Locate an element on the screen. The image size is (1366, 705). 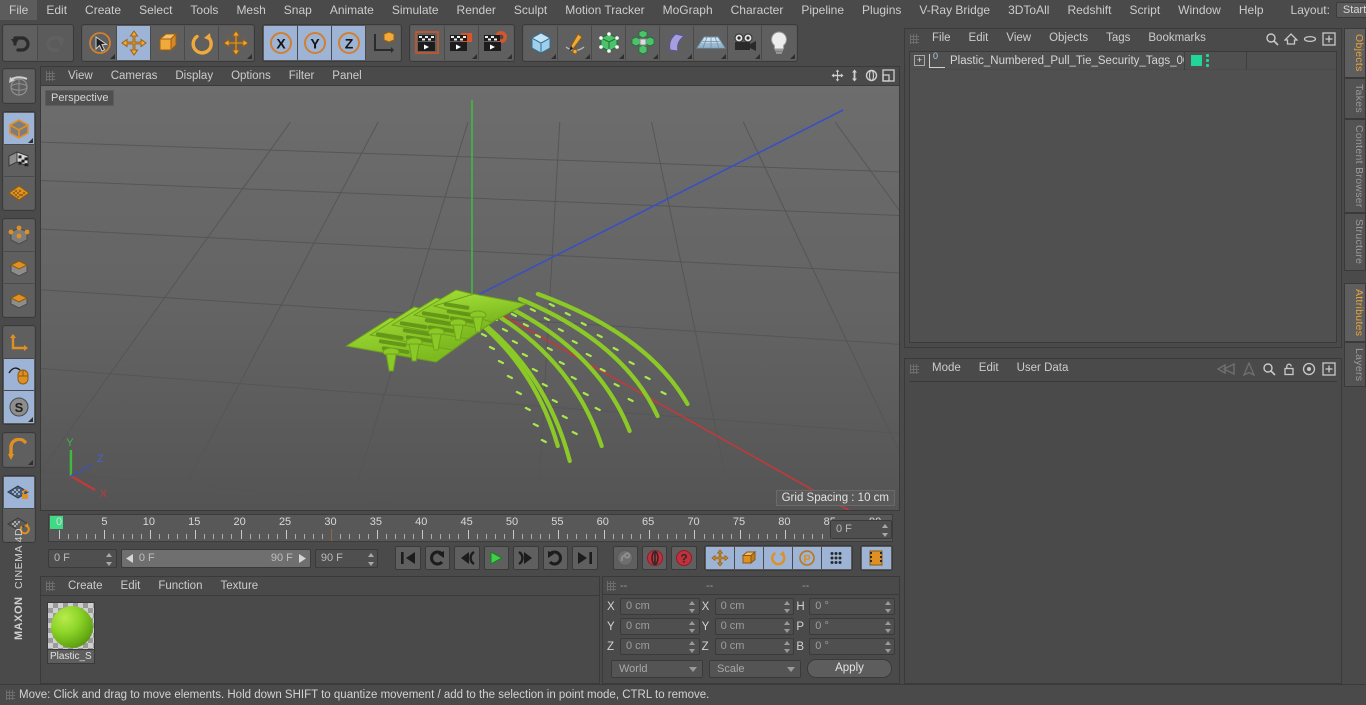
move-tool is located at coordinates (134, 43).